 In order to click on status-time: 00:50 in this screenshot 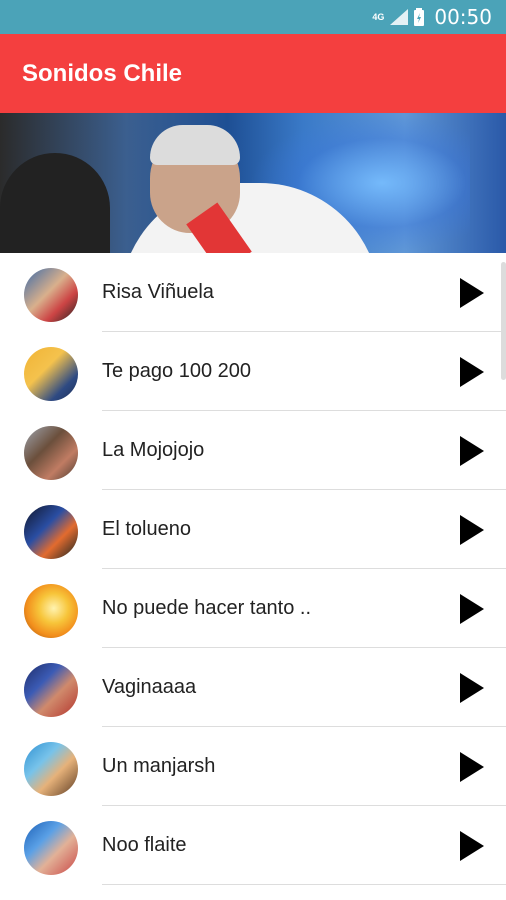, I will do `click(463, 17)`.